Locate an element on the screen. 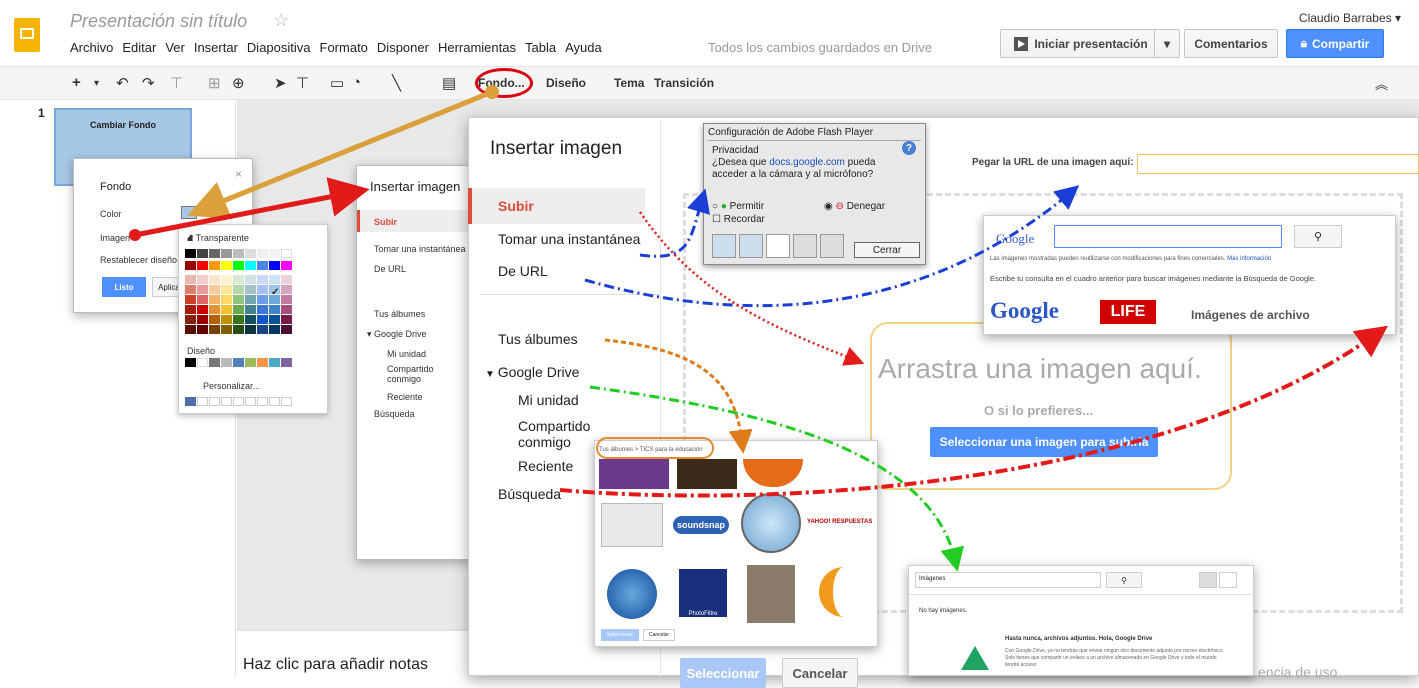 The image size is (1419, 688). firefox-thumb is located at coordinates (773, 473).